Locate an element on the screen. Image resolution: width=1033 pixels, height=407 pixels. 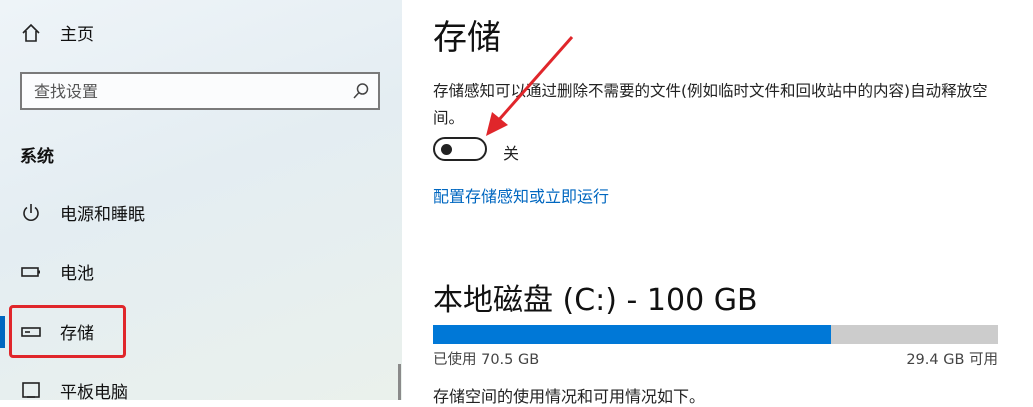
toggle-state-label: 关 is located at coordinates (511, 153).